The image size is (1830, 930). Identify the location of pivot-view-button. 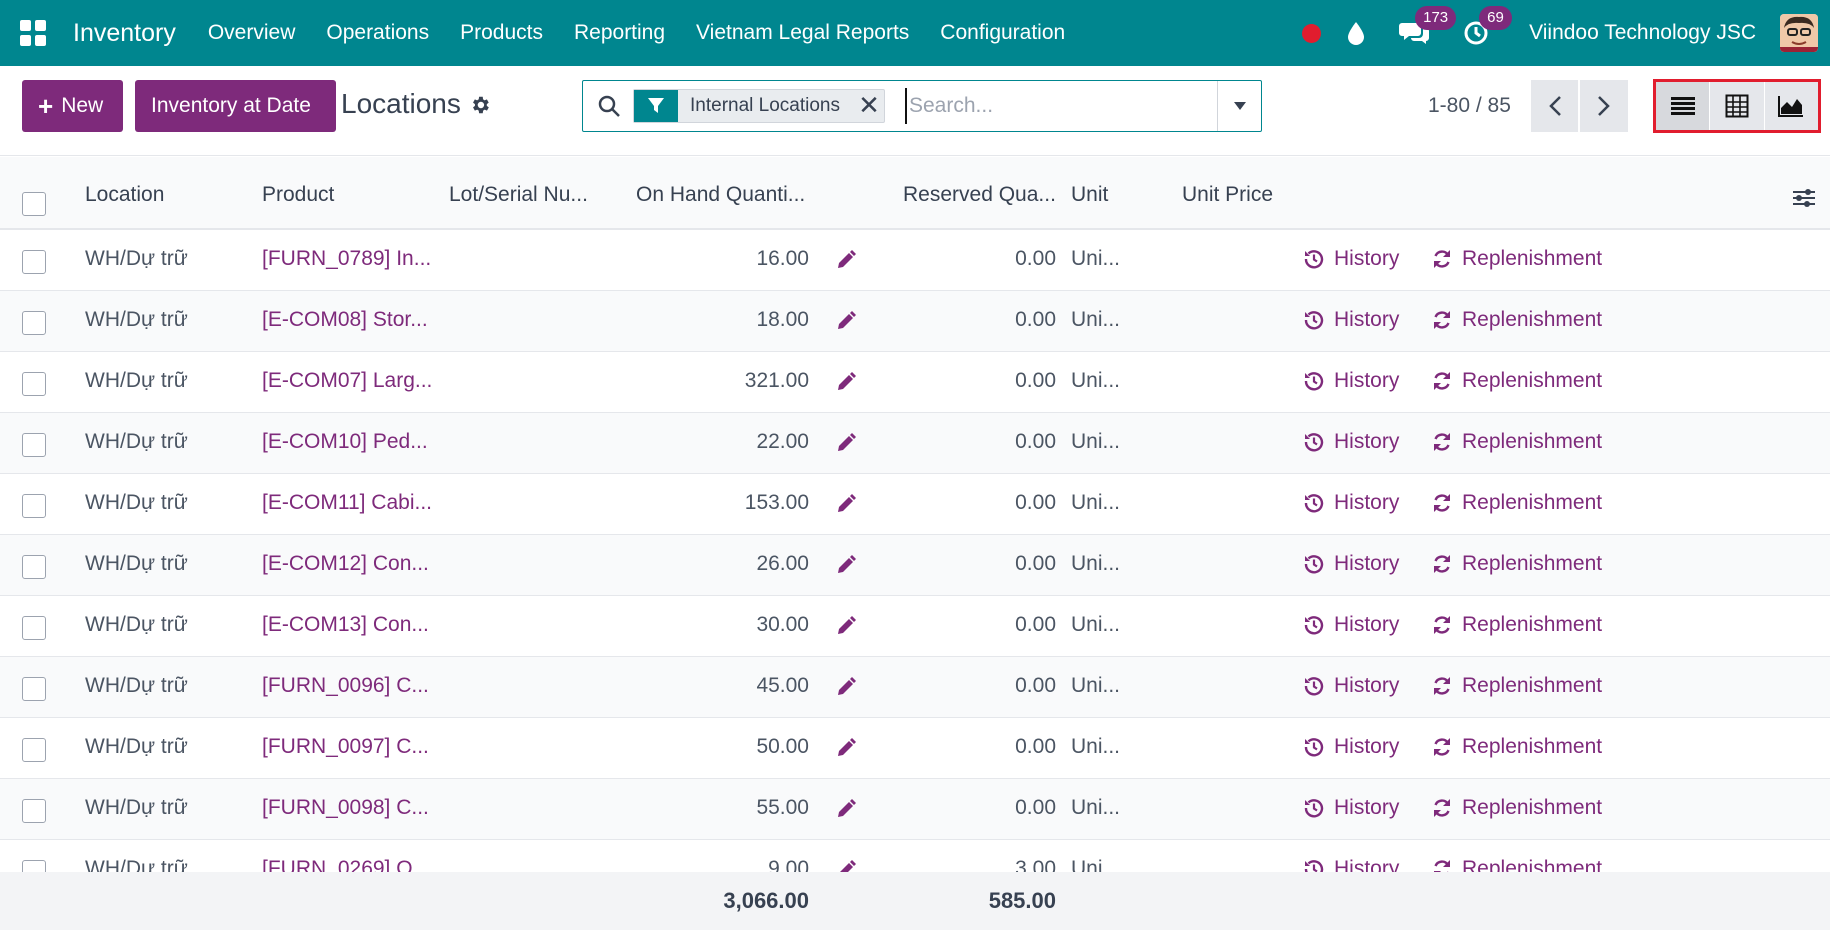
(1737, 106).